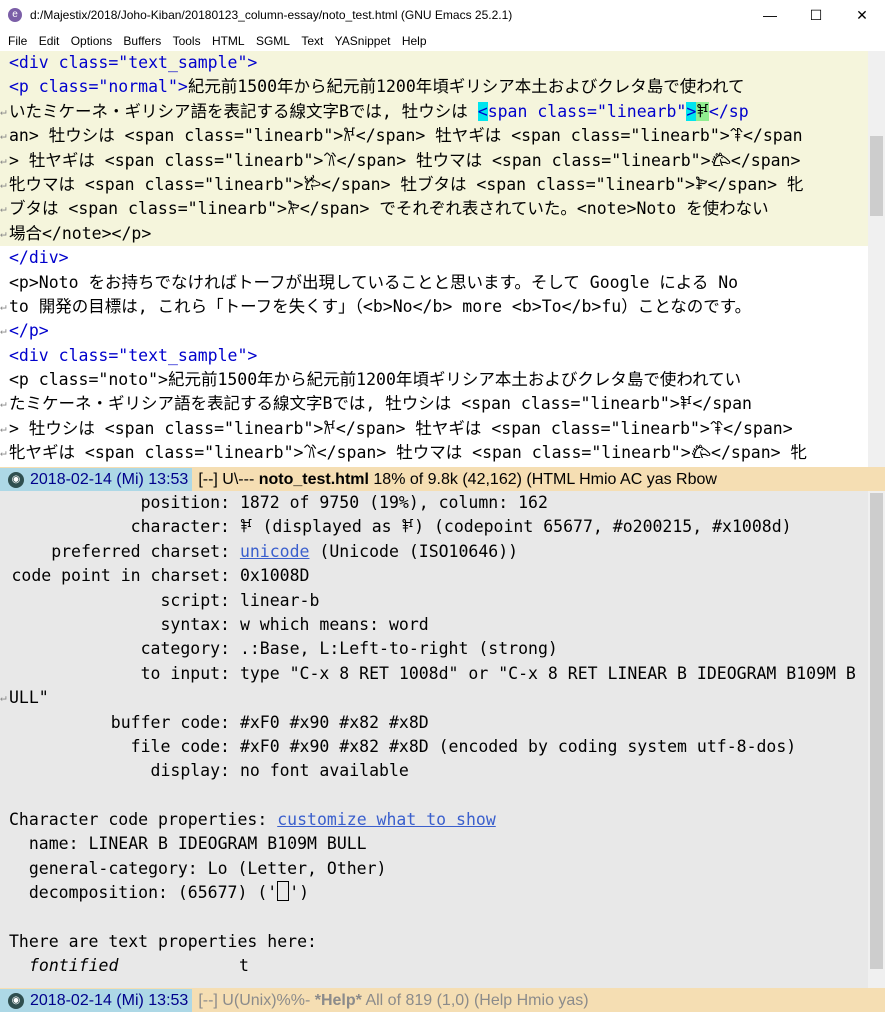 The width and height of the screenshot is (885, 1032). What do you see at coordinates (279, 771) in the screenshot?
I see `help-line: display: no font available` at bounding box center [279, 771].